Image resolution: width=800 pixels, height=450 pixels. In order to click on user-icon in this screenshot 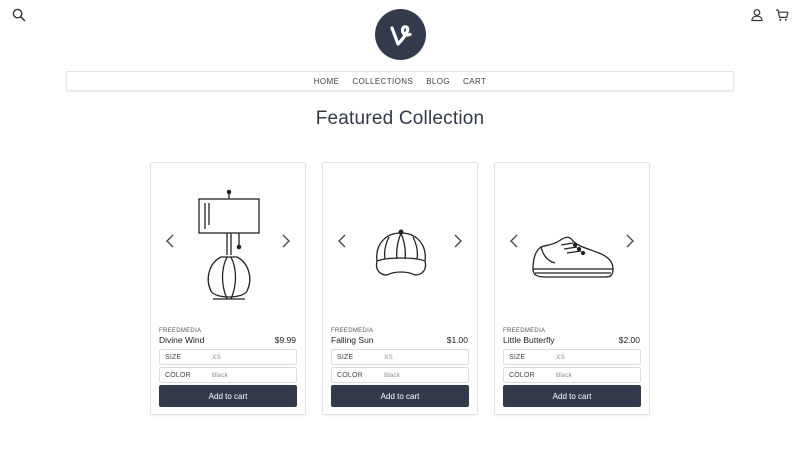, I will do `click(757, 15)`.